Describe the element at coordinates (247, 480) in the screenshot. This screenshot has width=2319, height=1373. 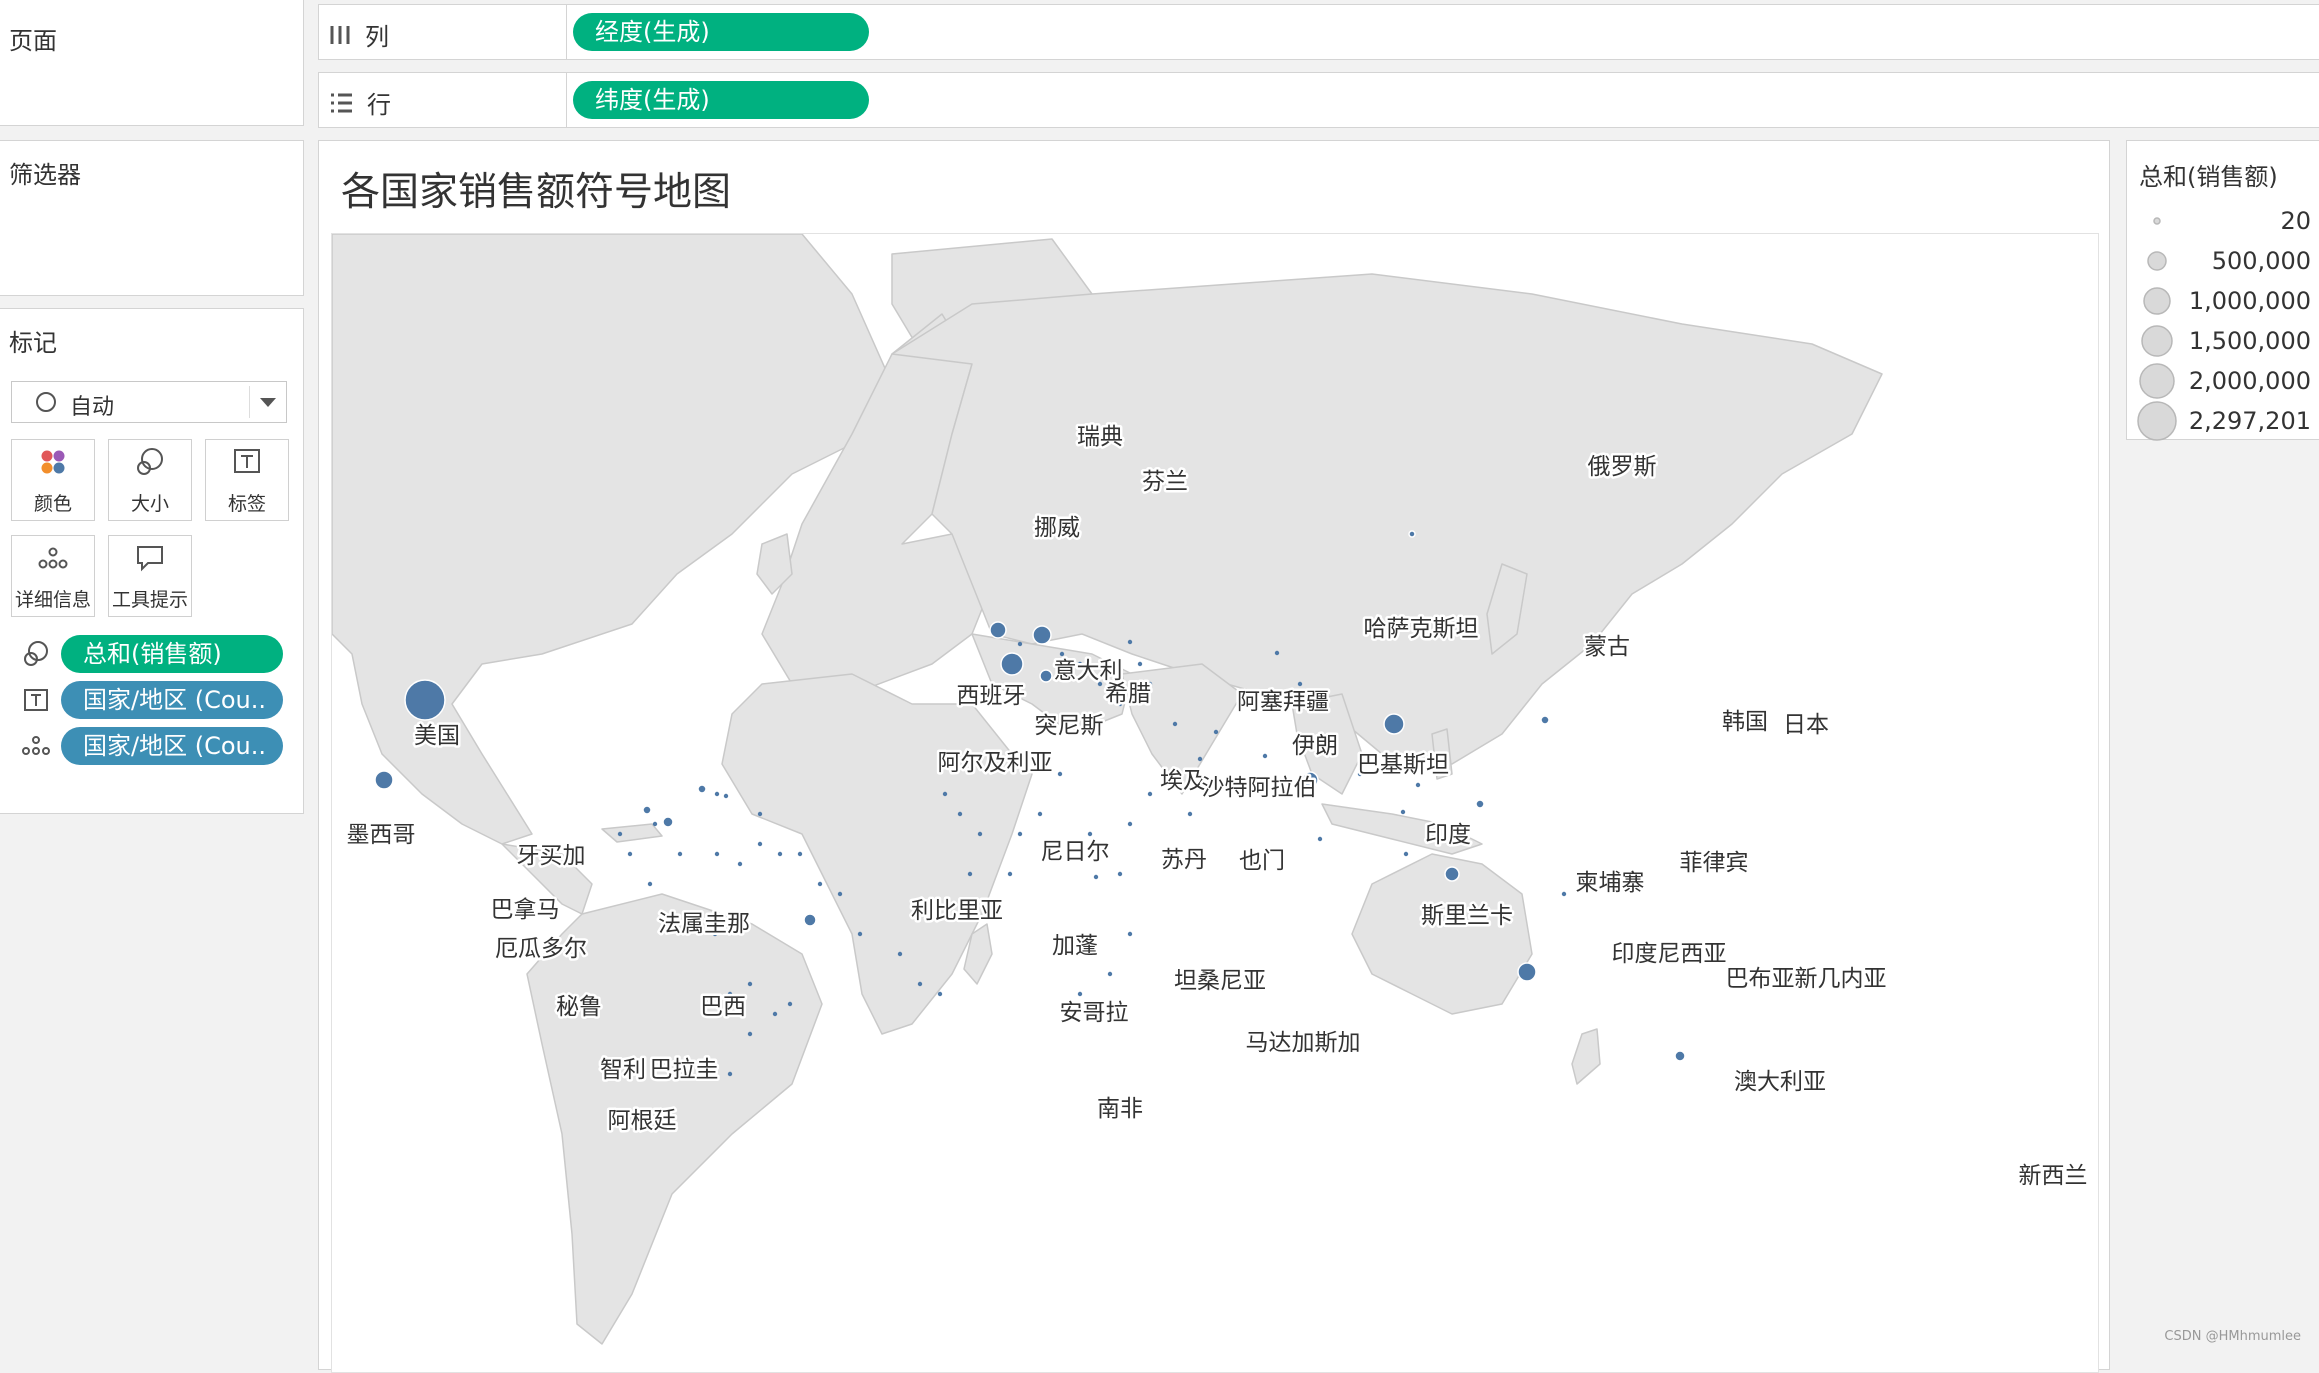
I see `label-button: 标签` at that location.